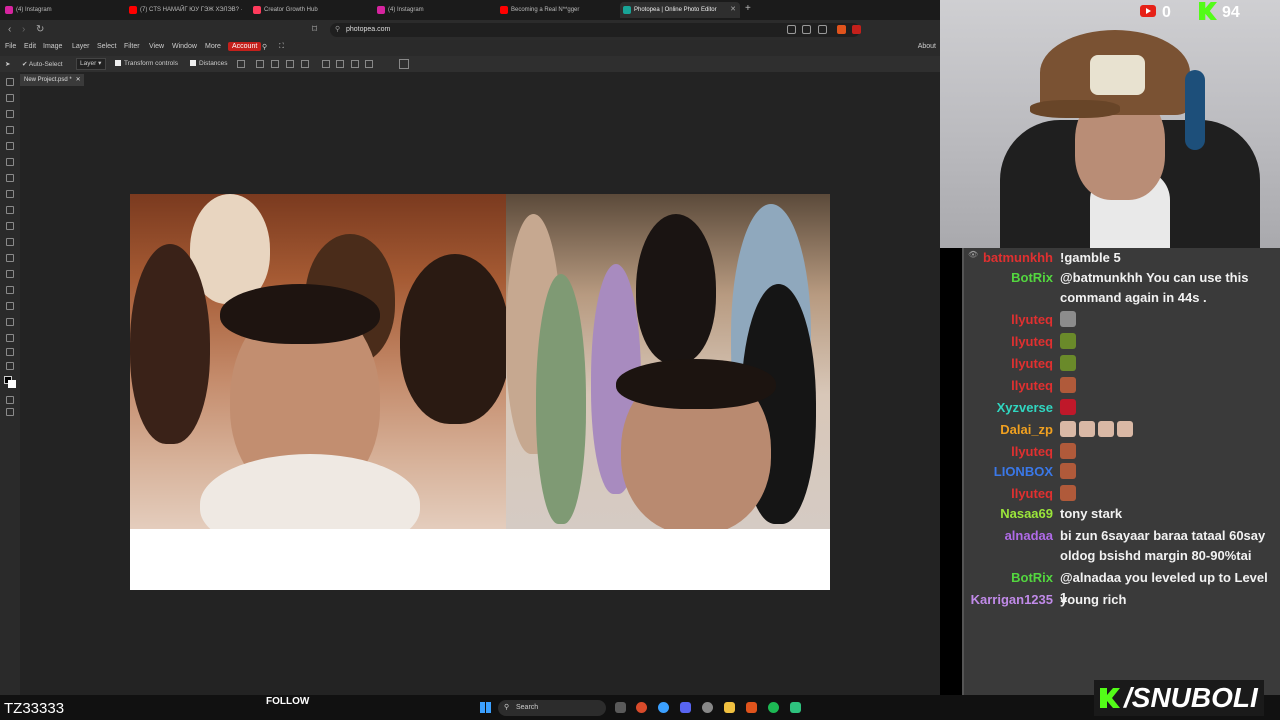  What do you see at coordinates (620, 707) in the screenshot?
I see `task-view-icon` at bounding box center [620, 707].